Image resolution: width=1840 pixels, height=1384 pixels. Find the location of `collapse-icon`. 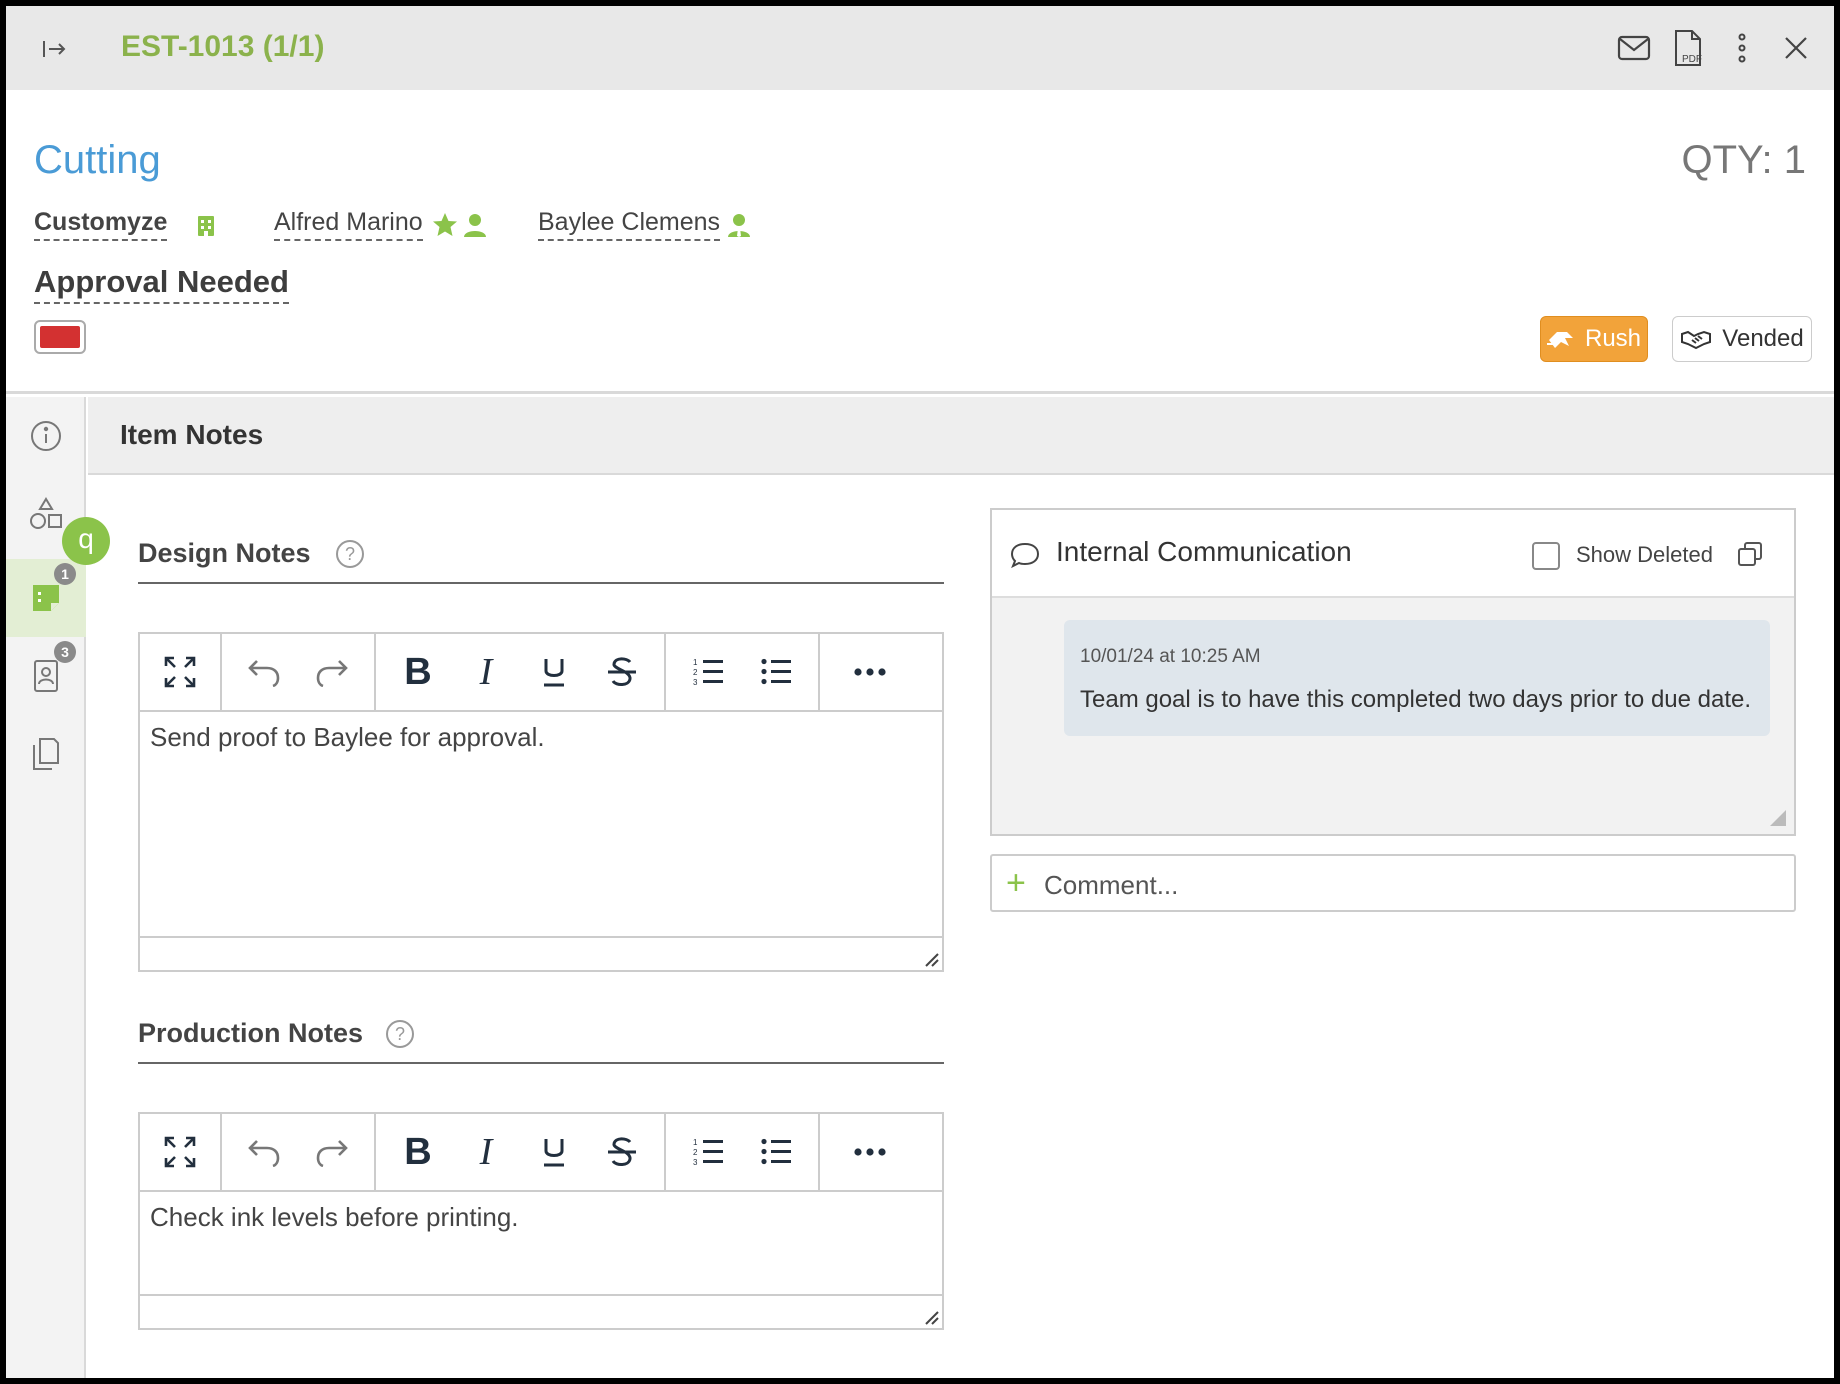

collapse-icon is located at coordinates (55, 49).